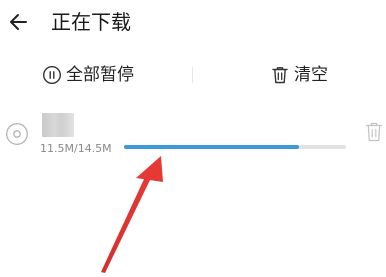  I want to click on toolbar-divider, so click(192, 75).